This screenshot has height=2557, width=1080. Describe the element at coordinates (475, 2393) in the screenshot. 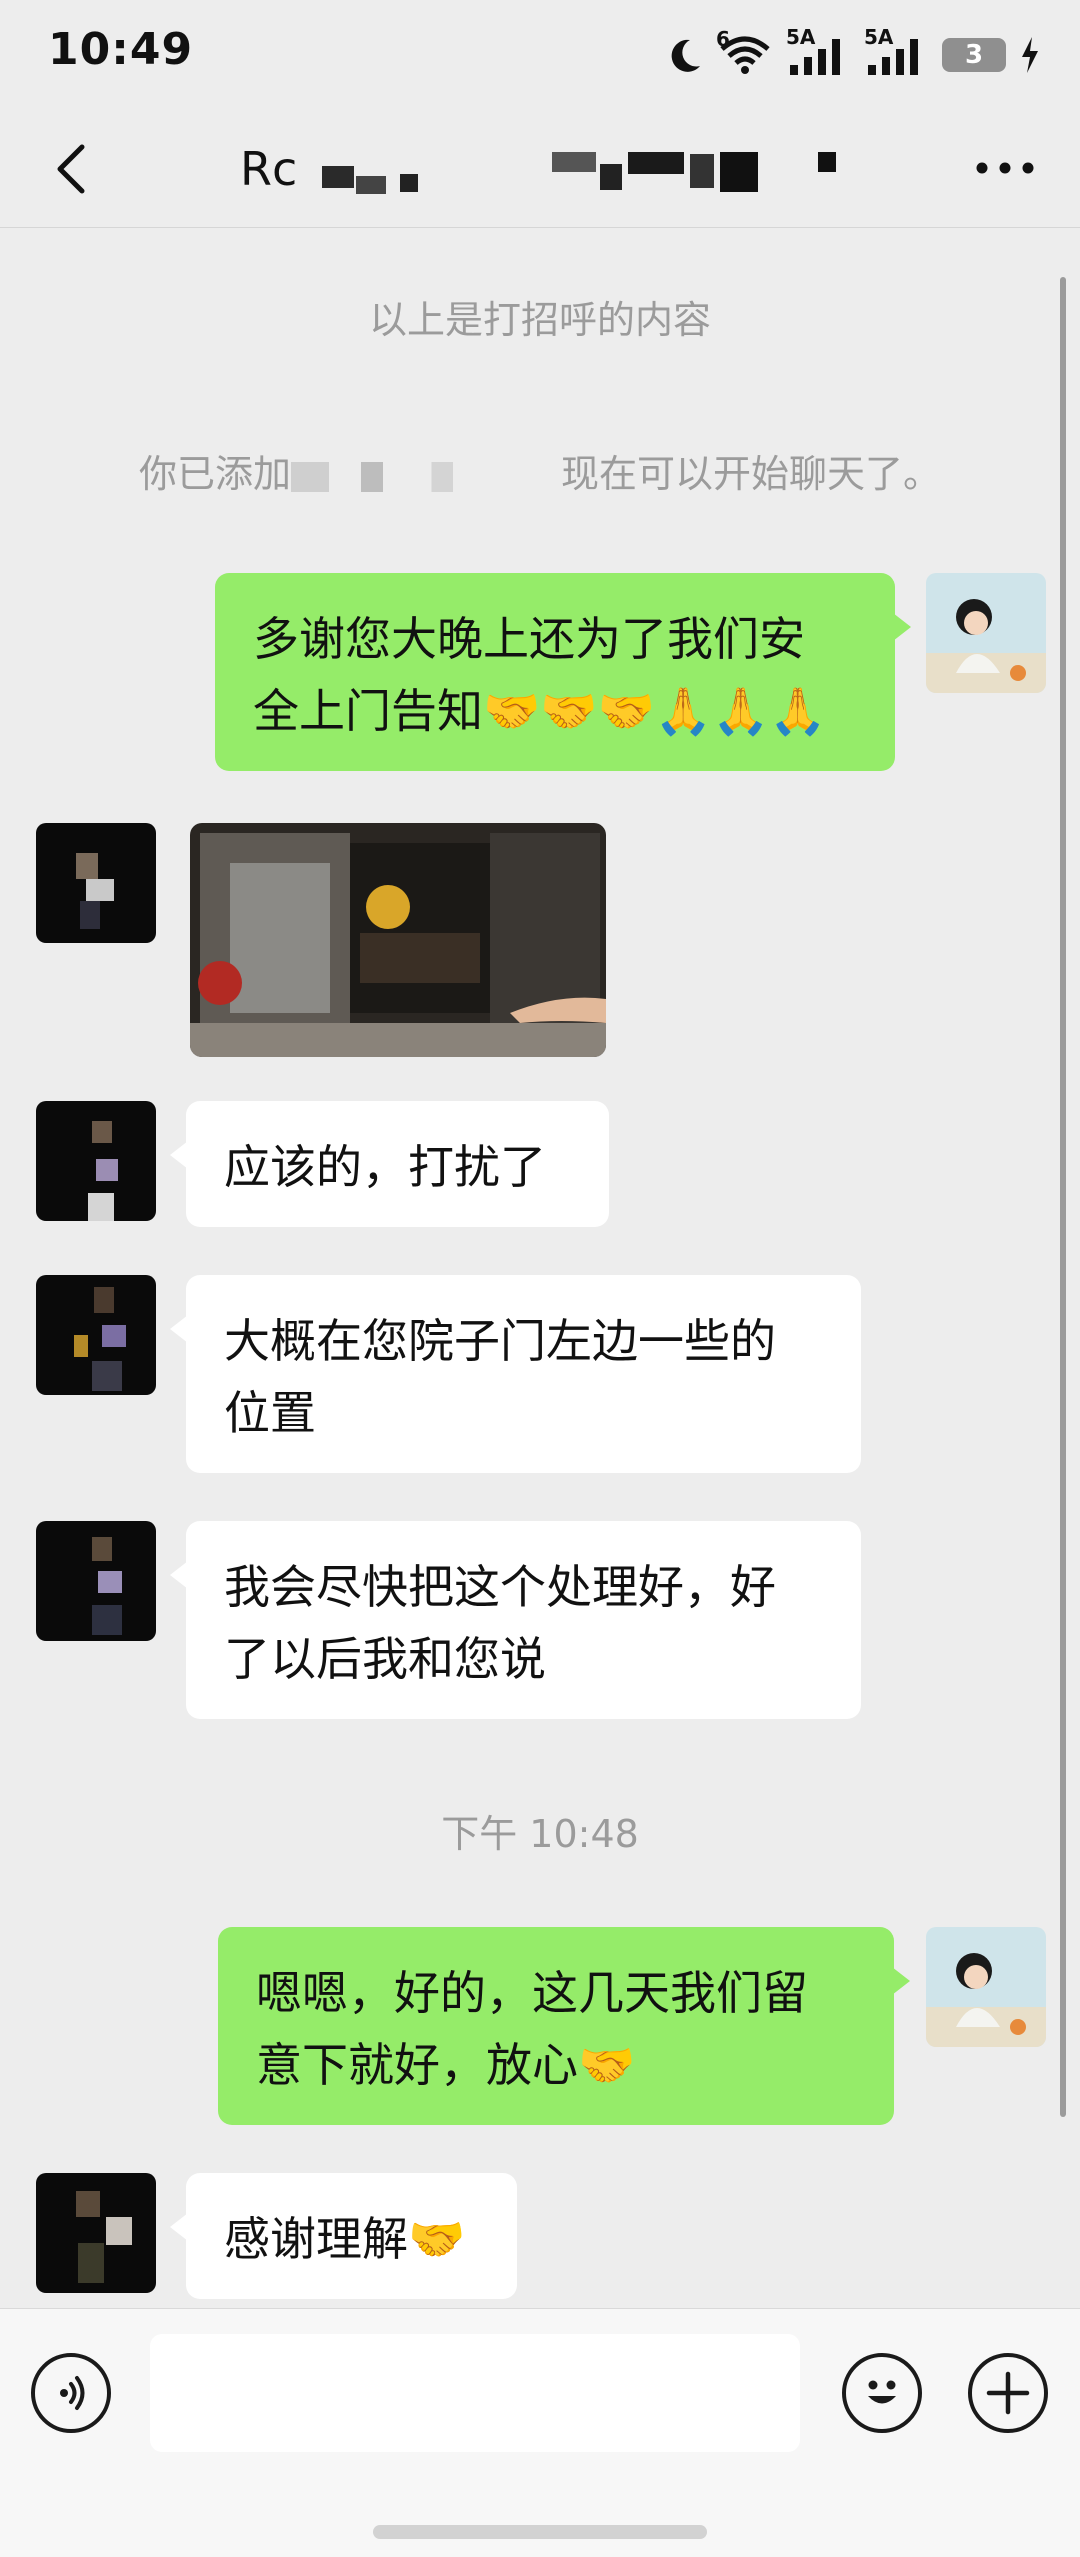

I see `message-input` at that location.